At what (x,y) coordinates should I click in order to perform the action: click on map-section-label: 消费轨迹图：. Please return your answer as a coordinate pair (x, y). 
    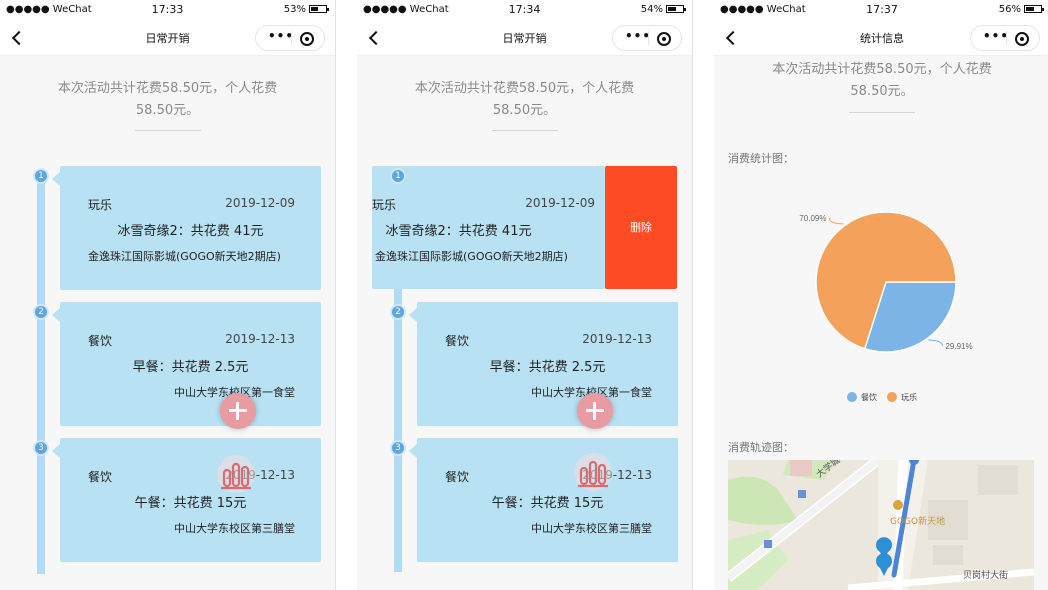
    Looking at the image, I should click on (761, 447).